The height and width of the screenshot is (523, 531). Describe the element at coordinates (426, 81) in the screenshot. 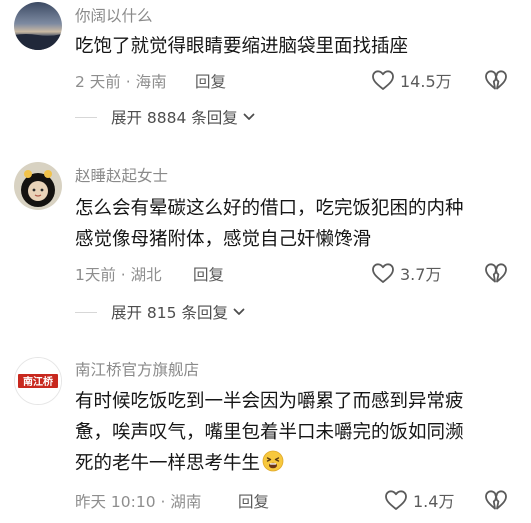

I see `like-count: 14.5万` at that location.